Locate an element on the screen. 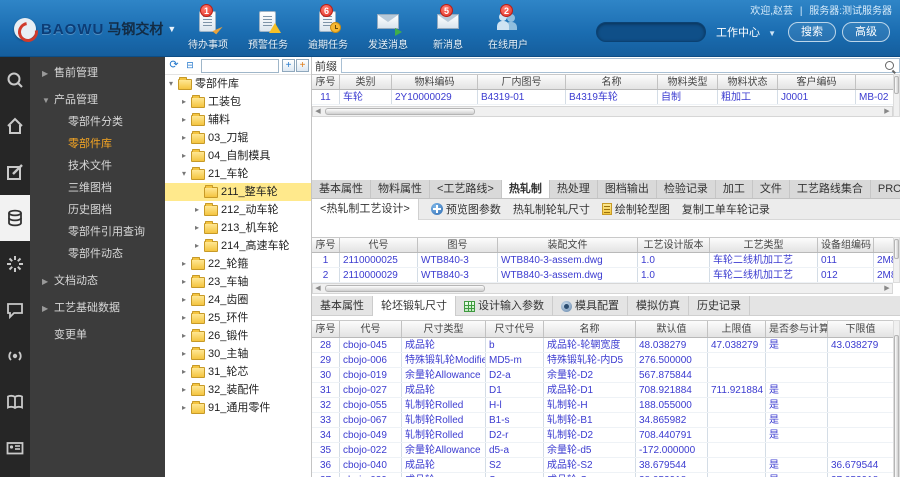  new-message-button: 5 新消息 is located at coordinates (448, 27).